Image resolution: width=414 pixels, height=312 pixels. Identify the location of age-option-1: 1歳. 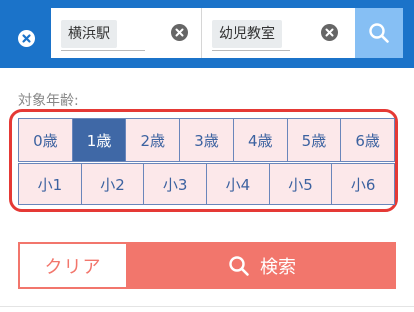
(99, 140).